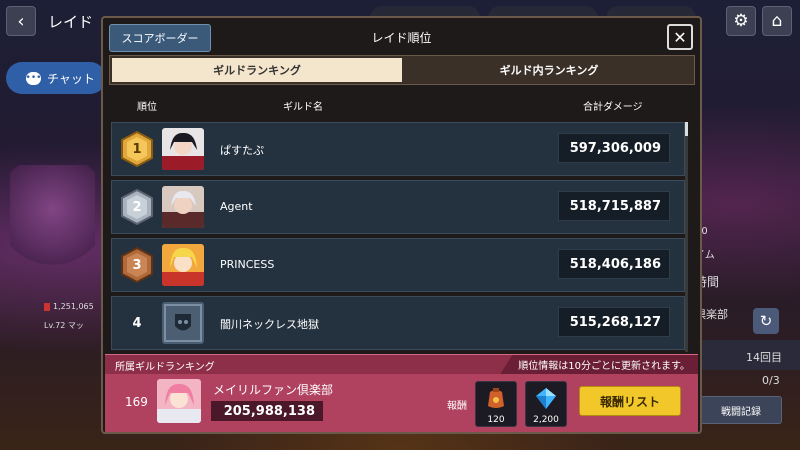 The width and height of the screenshot is (800, 450). I want to click on ranking-row: 3 PRINCESS 518,406,186, so click(398, 265).